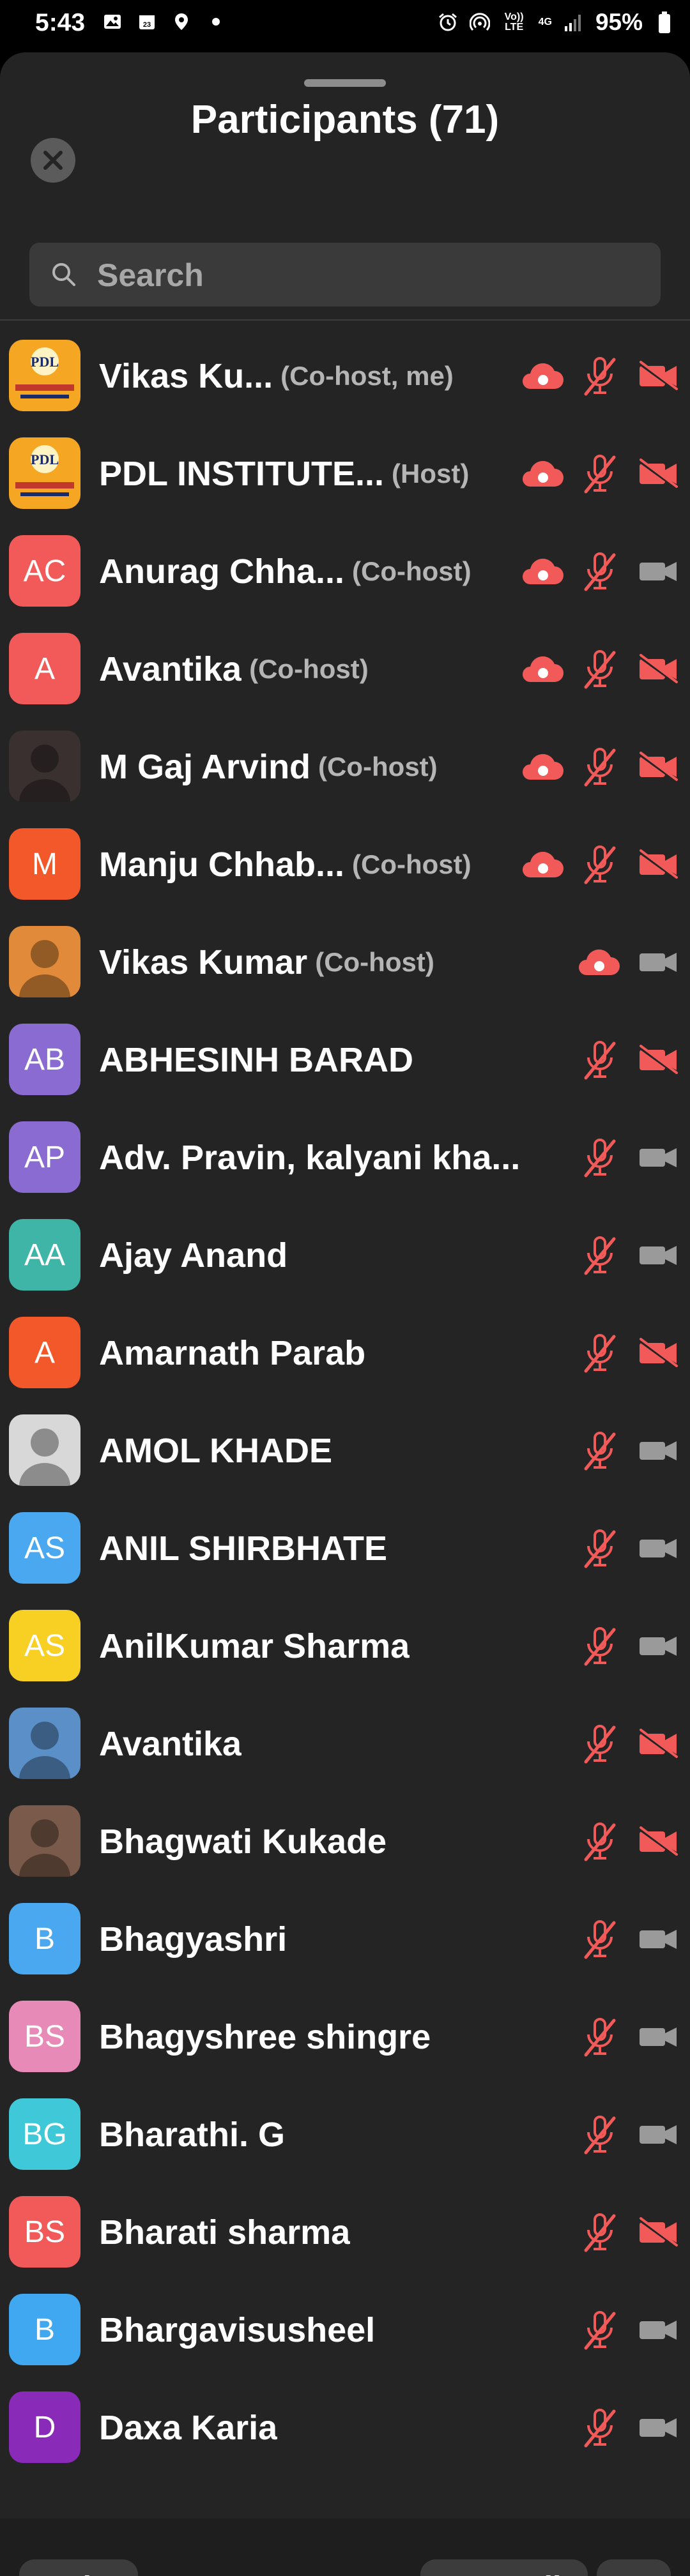 The image size is (690, 2576). Describe the element at coordinates (243, 1548) in the screenshot. I see `participant-name-group: ANIL SHIRBHATE` at that location.